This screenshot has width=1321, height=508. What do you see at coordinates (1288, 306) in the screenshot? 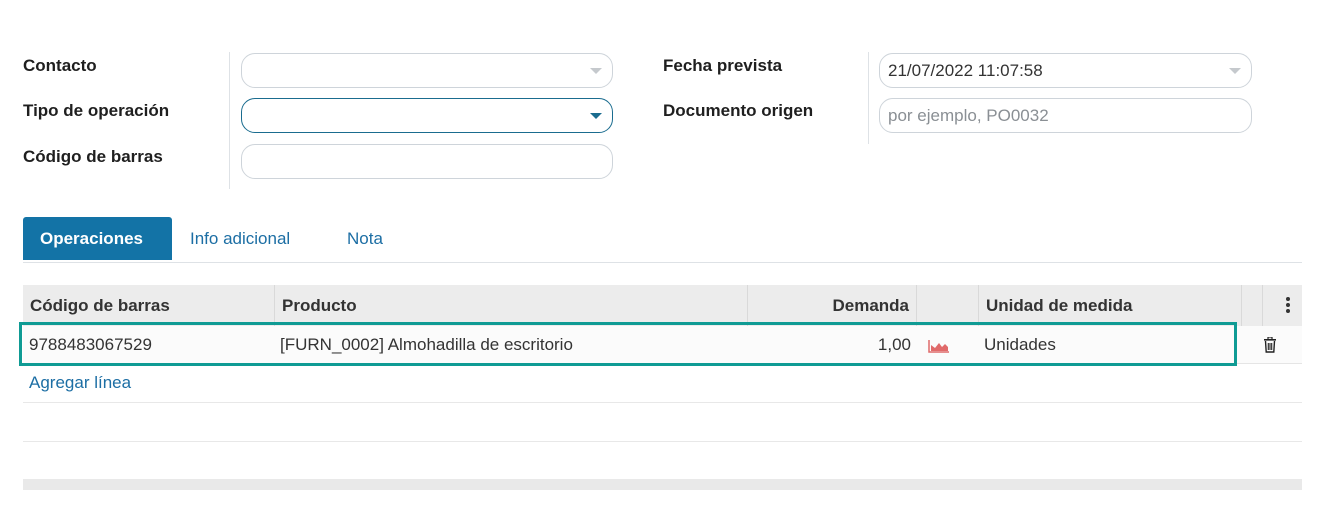
I see `vertical-ellipsis-icon` at bounding box center [1288, 306].